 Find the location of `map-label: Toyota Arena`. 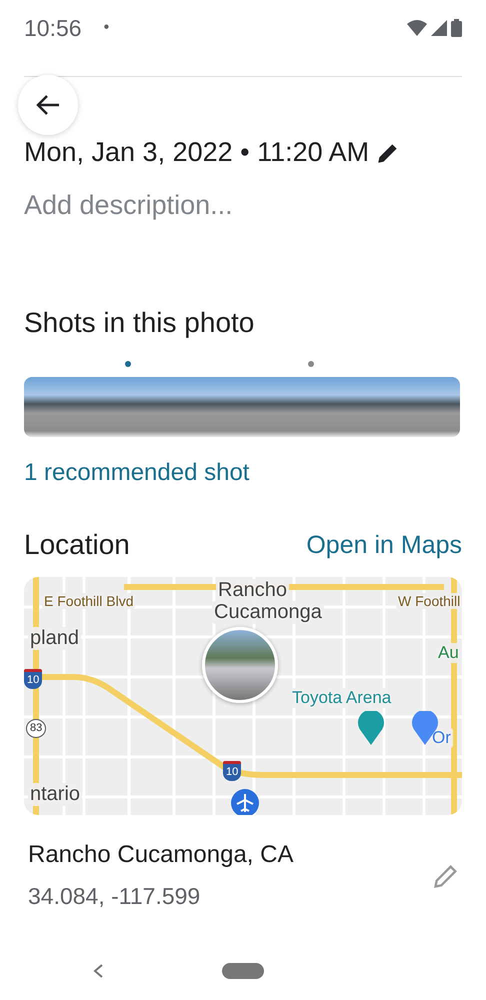

map-label: Toyota Arena is located at coordinates (342, 698).